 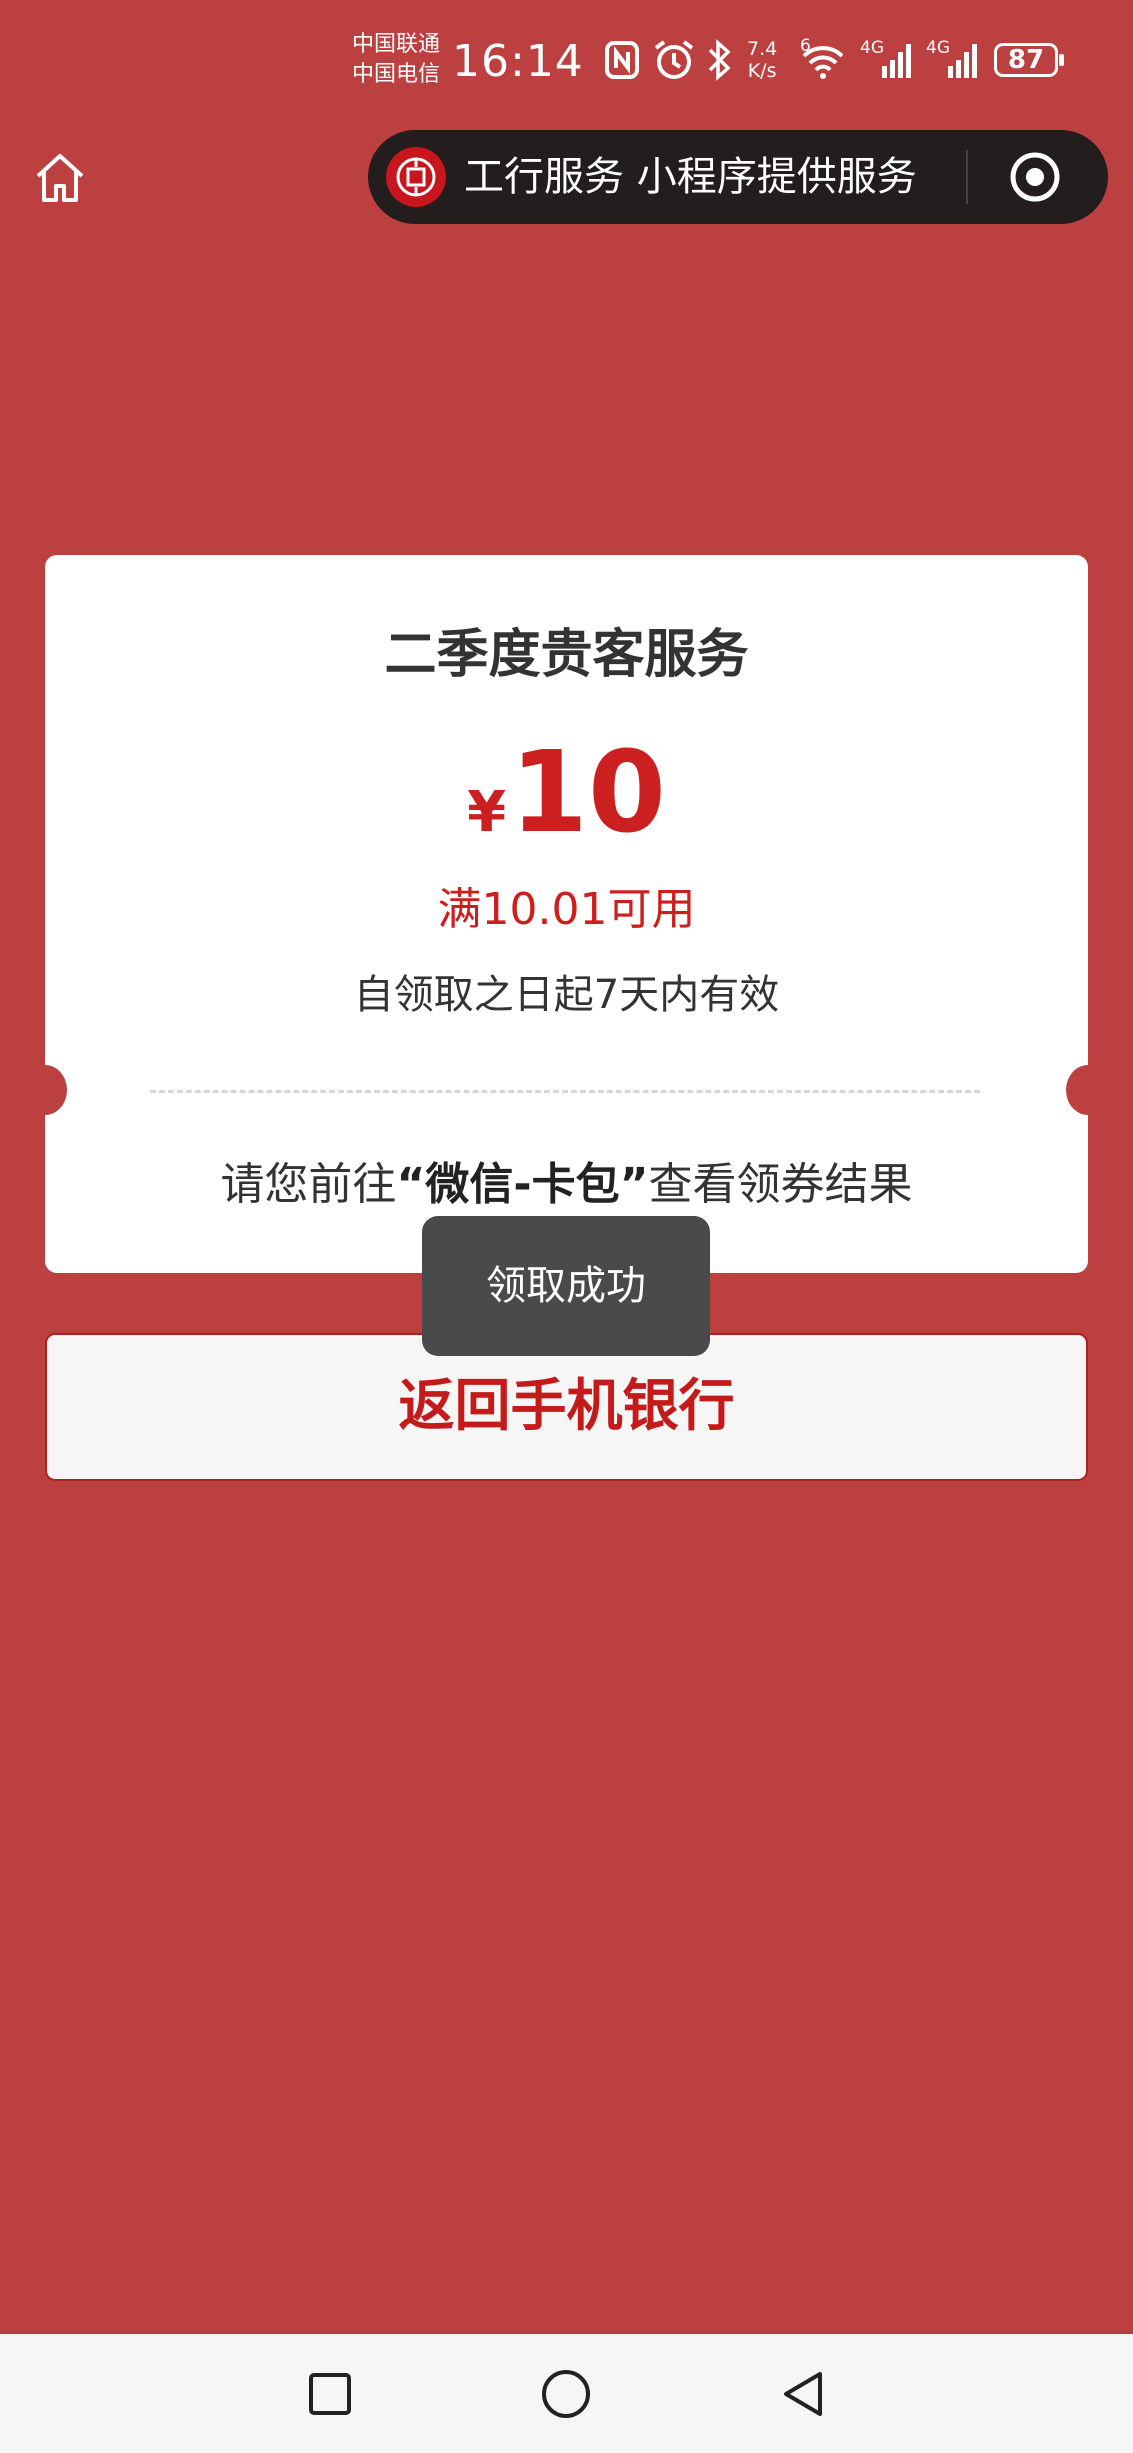 What do you see at coordinates (802, 2394) in the screenshot?
I see `triangle-back-icon` at bounding box center [802, 2394].